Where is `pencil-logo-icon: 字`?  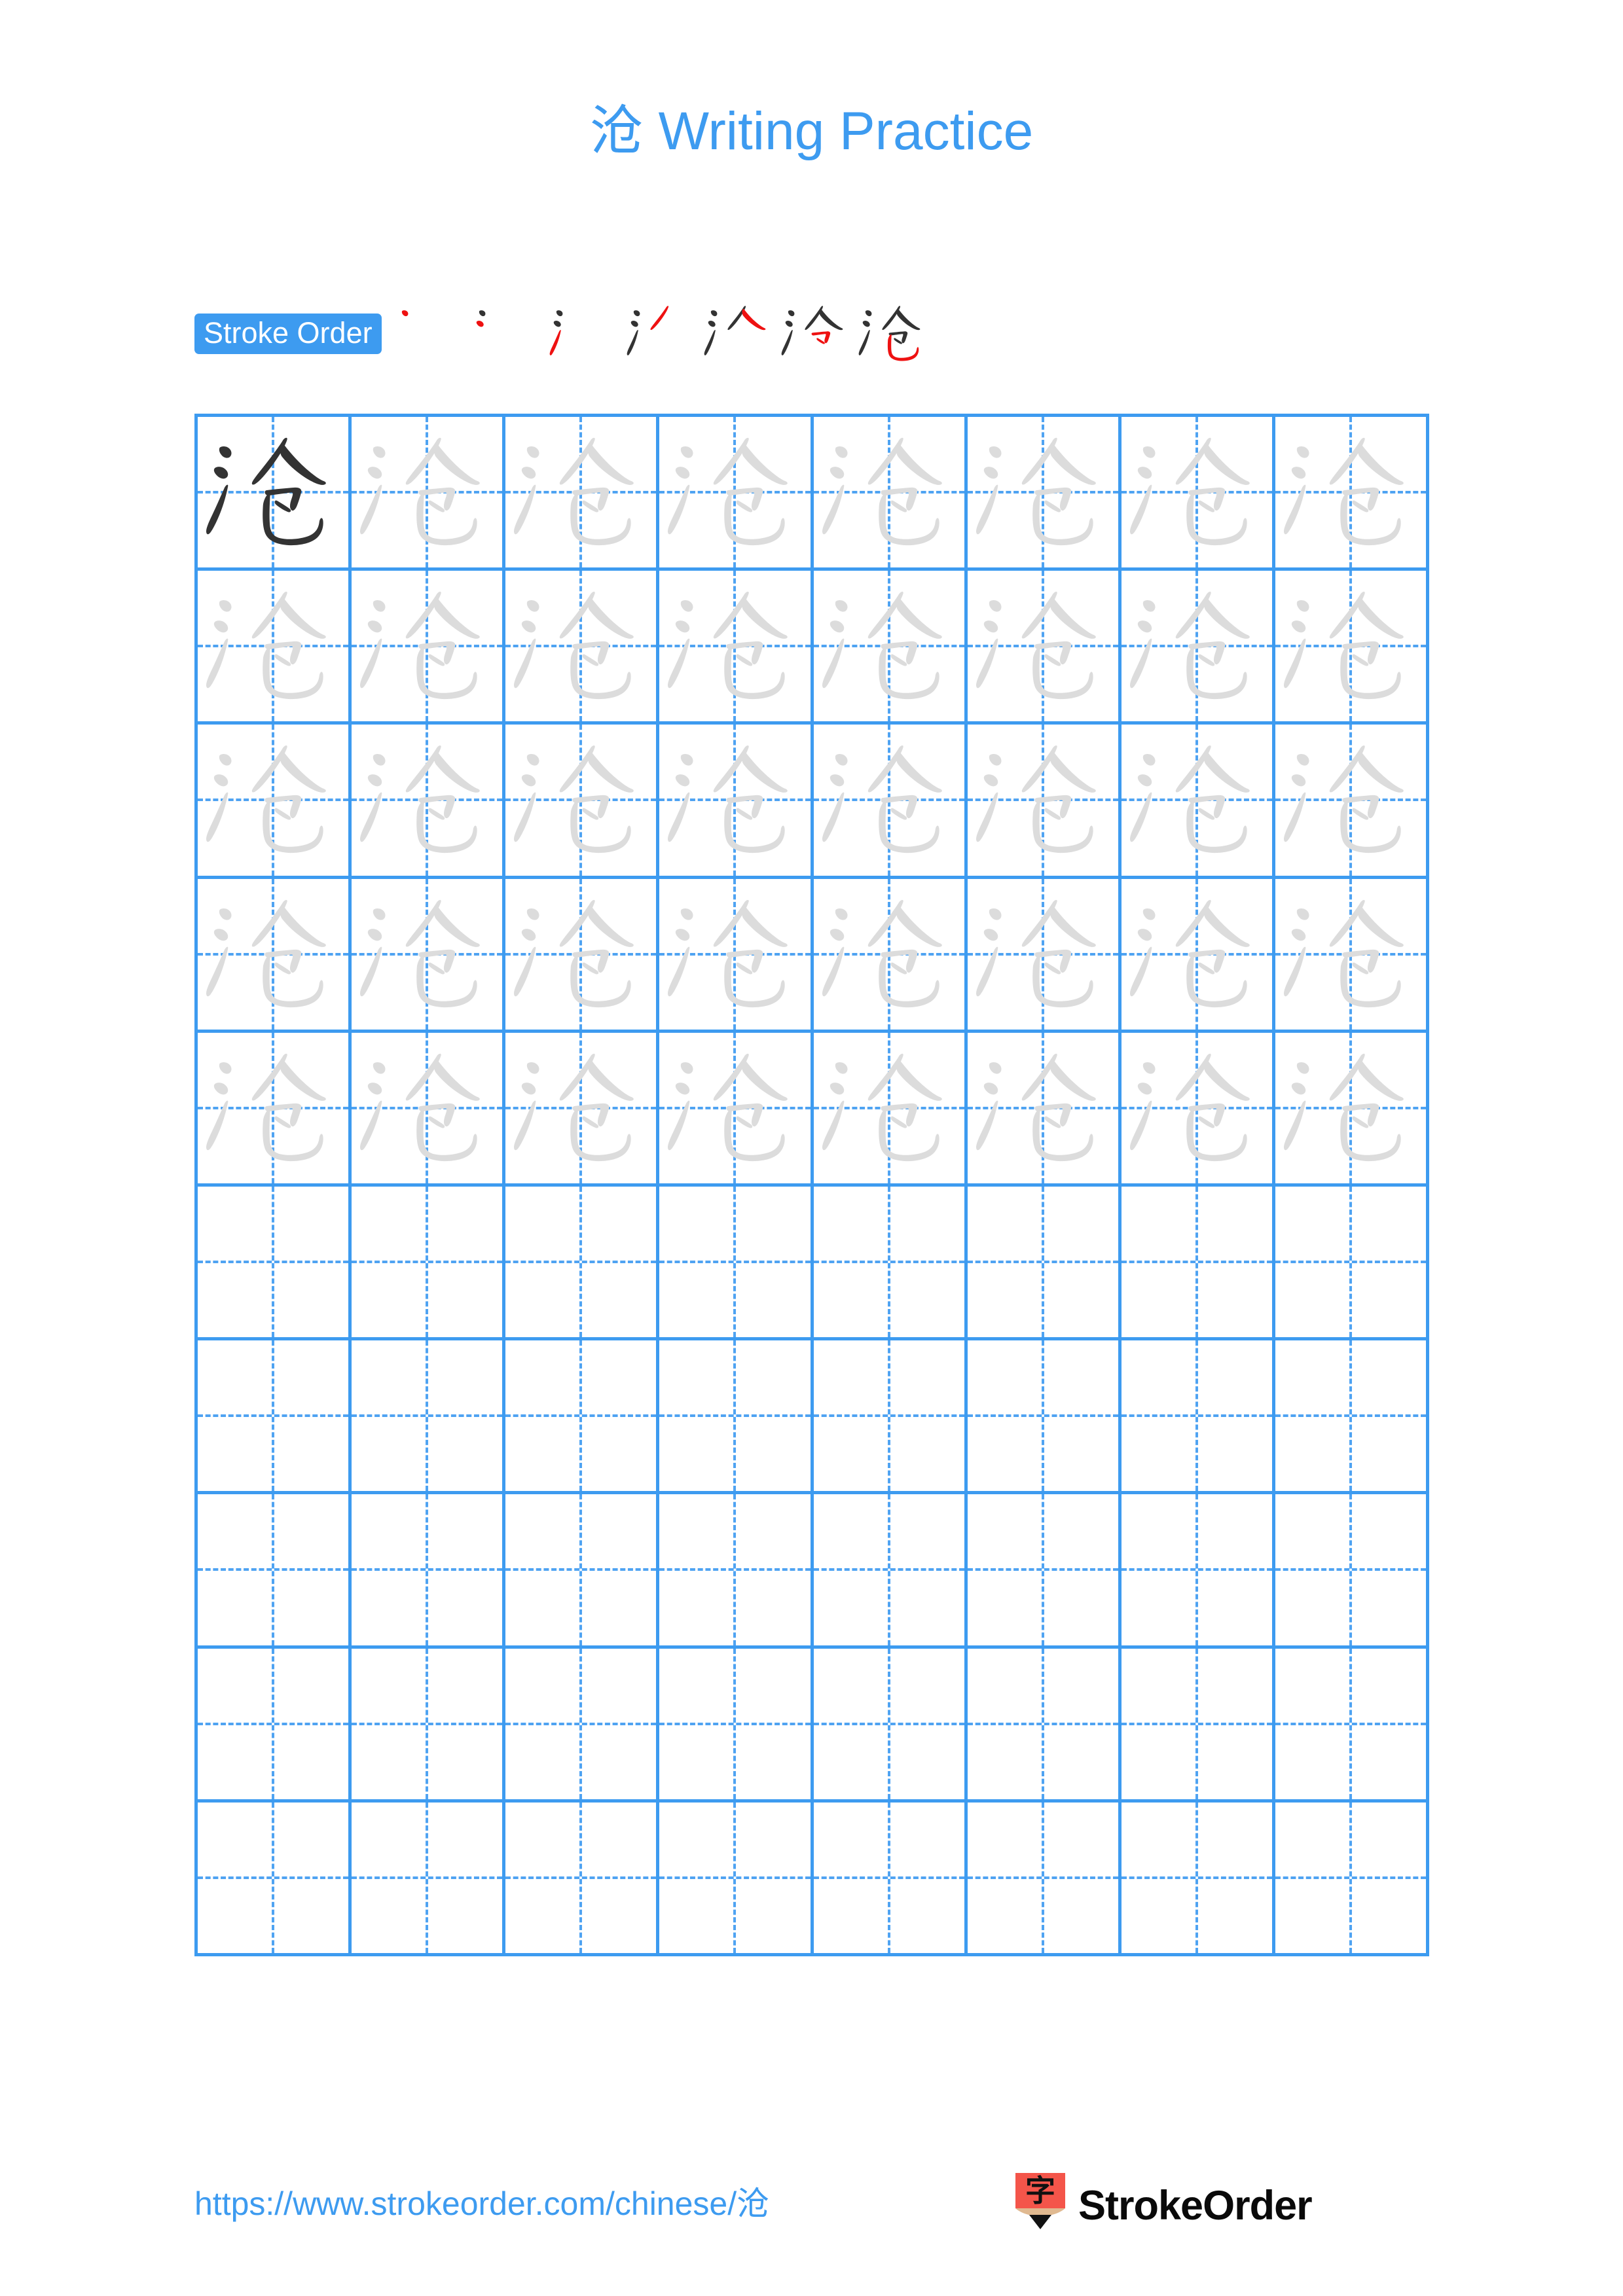 pencil-logo-icon: 字 is located at coordinates (1040, 2205).